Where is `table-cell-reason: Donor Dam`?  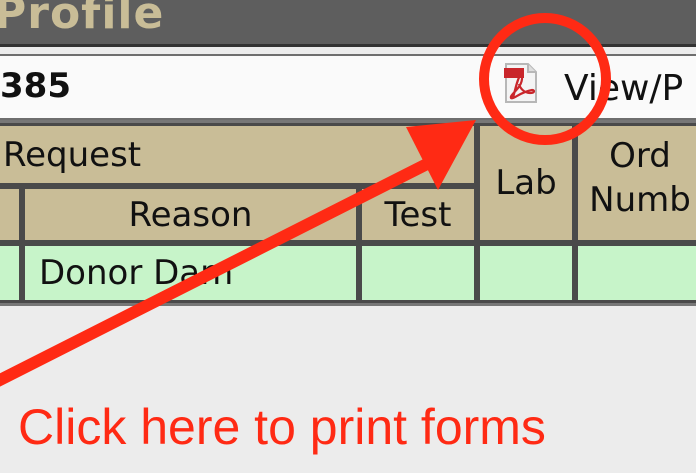
table-cell-reason: Donor Dam is located at coordinates (190, 273).